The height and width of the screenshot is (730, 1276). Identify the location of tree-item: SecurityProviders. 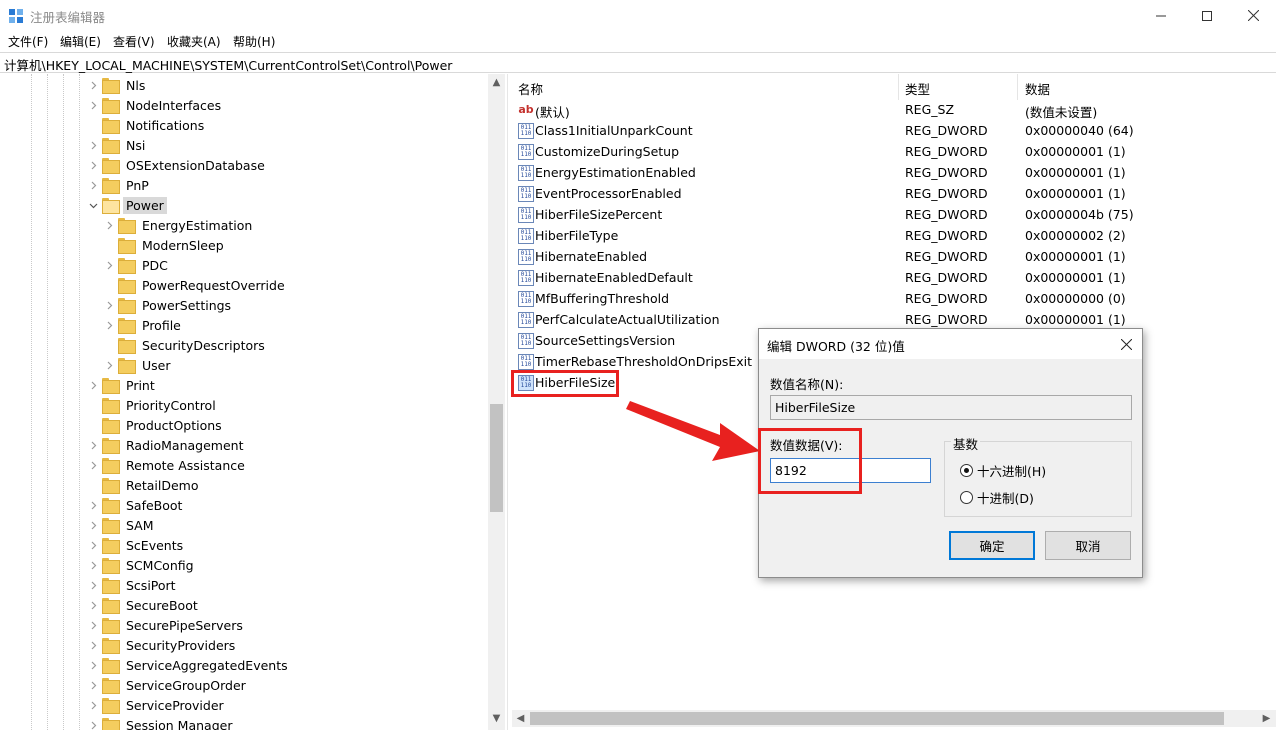
(162, 645).